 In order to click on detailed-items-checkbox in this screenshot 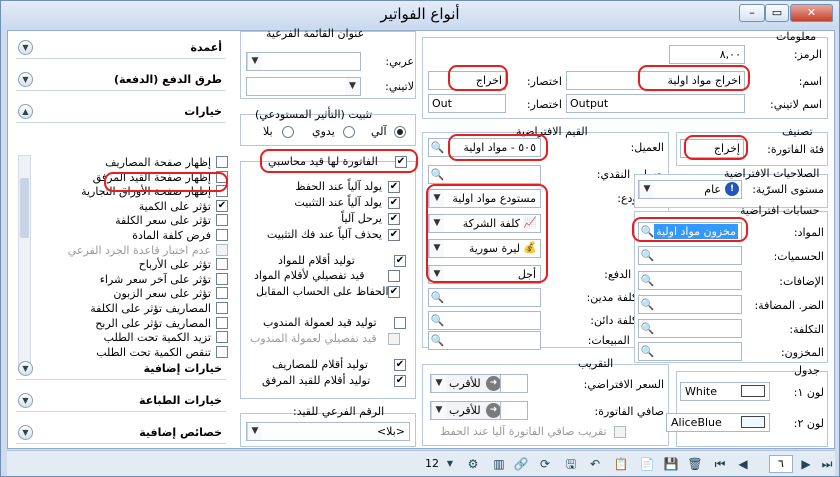, I will do `click(394, 276)`.